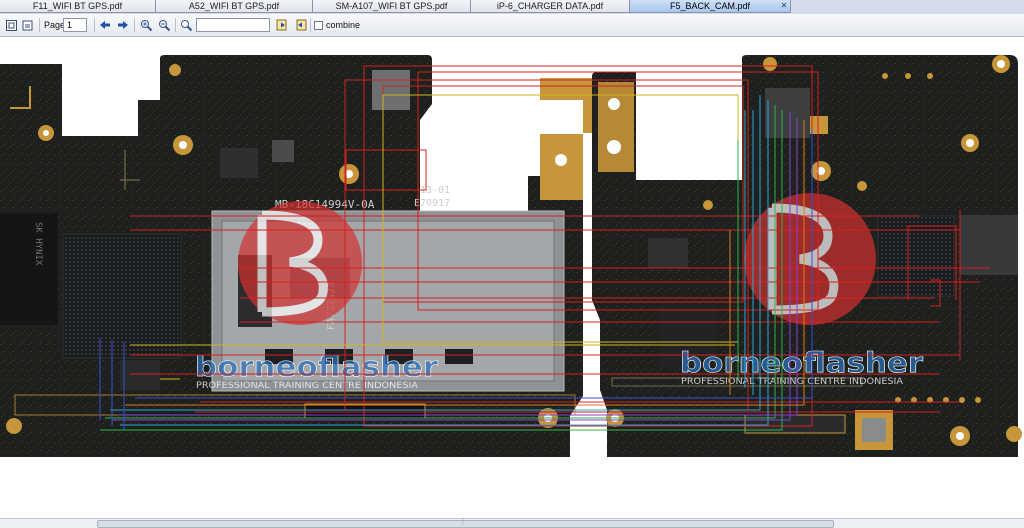  I want to click on previous-page-icon, so click(105, 25).